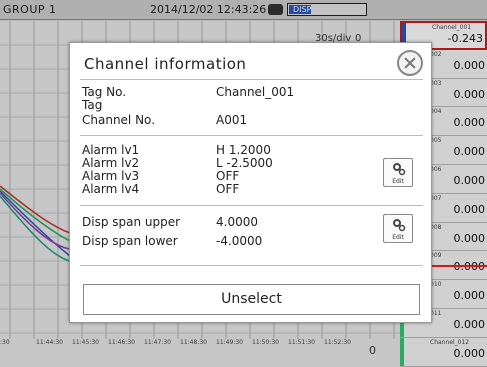 The height and width of the screenshot is (367, 487). I want to click on callout-line, so click(456, 266).